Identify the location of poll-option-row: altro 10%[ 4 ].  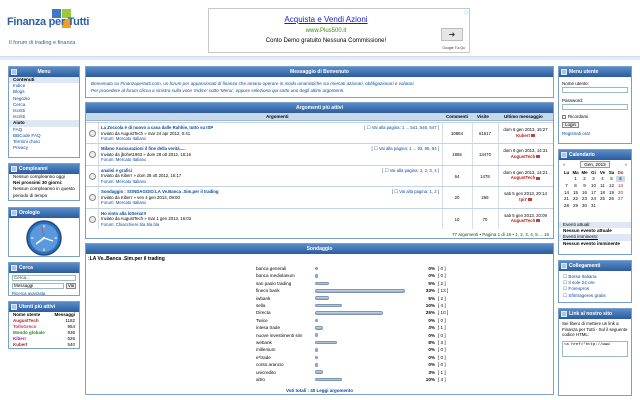
(319, 379).